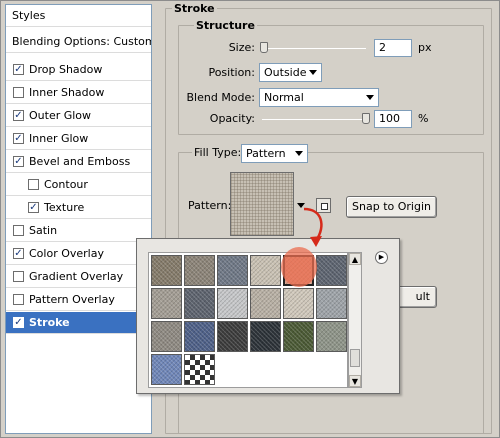 The width and height of the screenshot is (500, 438). Describe the element at coordinates (232, 118) in the screenshot. I see `opacity-label: Opacity:` at that location.